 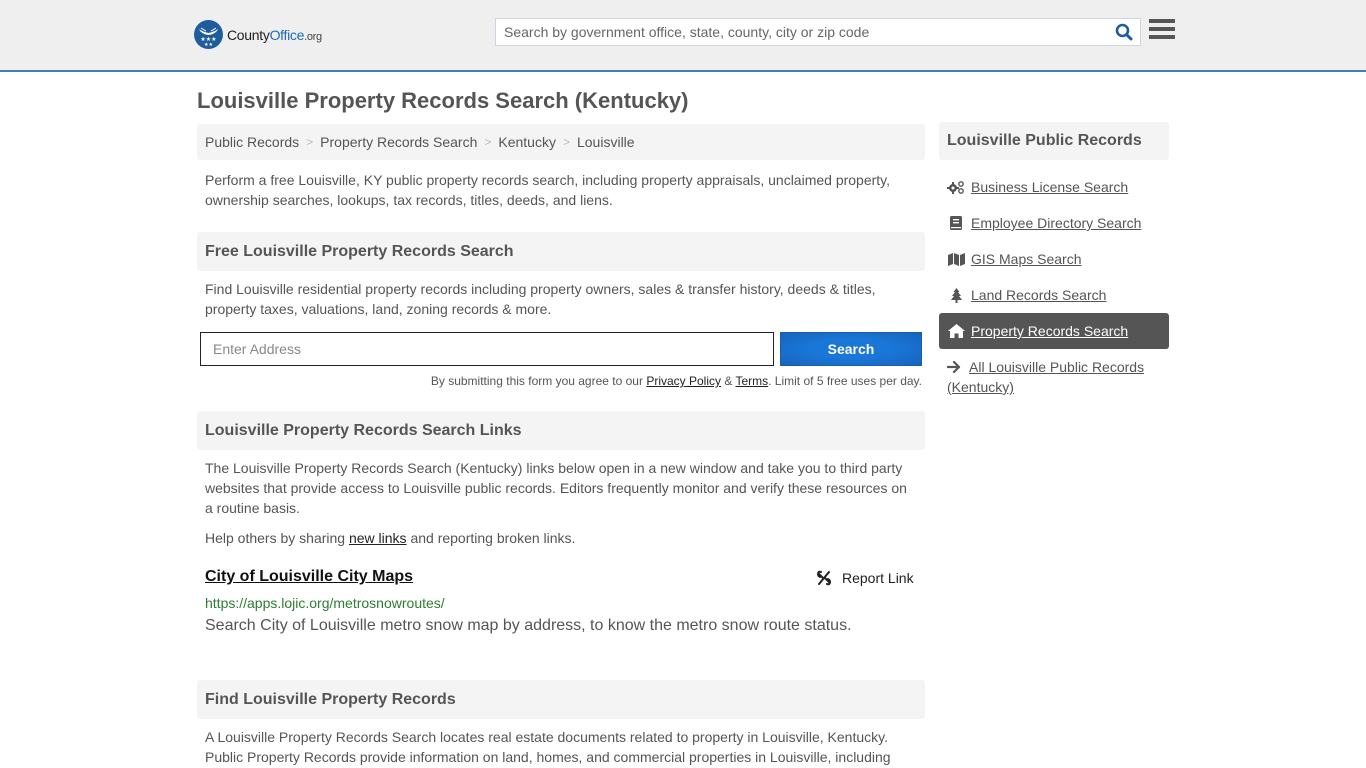 What do you see at coordinates (274, 34) in the screenshot?
I see `logo-text: CountyOffice.org` at bounding box center [274, 34].